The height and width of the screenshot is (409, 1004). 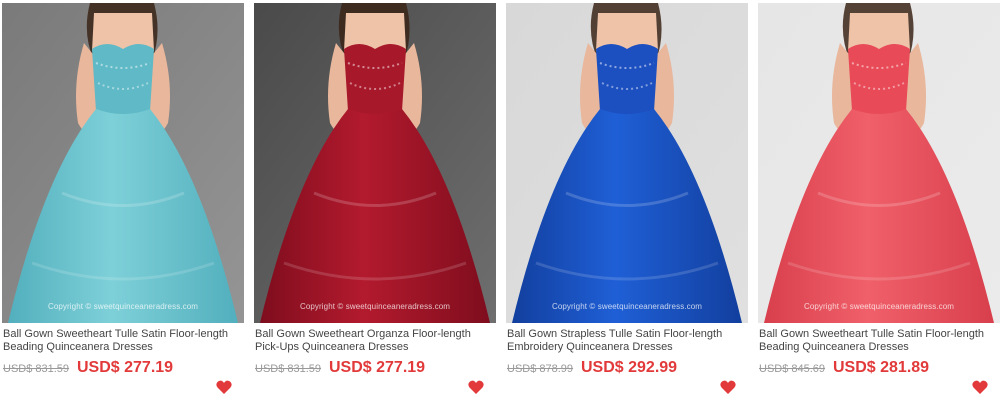 I want to click on price-row: USD$ 878.99 USD$ 292.99, so click(x=628, y=369).